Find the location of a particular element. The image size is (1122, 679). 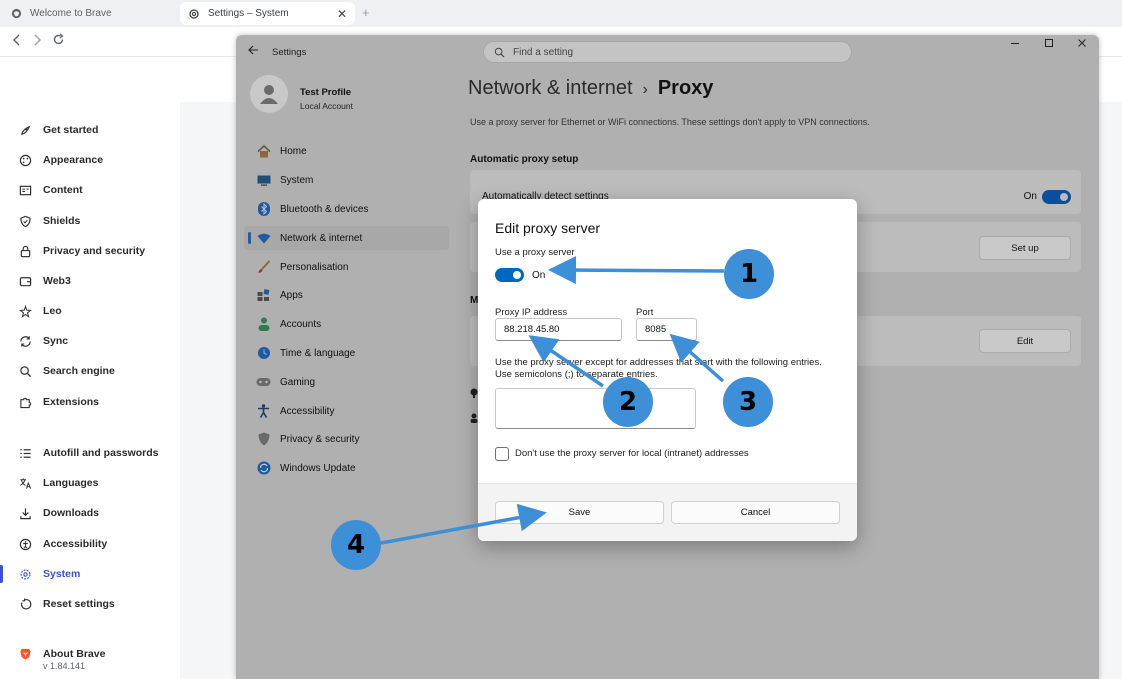

cancel-button: Cancel is located at coordinates (755, 512).